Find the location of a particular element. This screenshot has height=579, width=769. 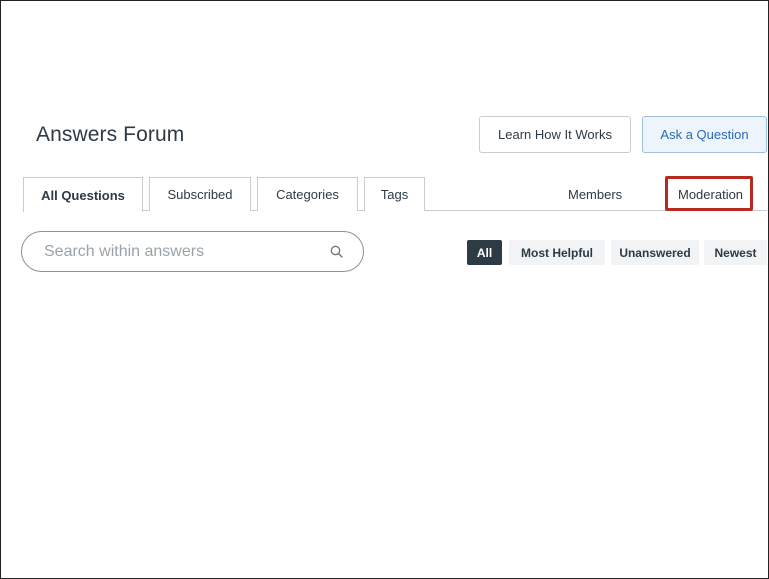

tab-categories: Categories is located at coordinates (307, 194).